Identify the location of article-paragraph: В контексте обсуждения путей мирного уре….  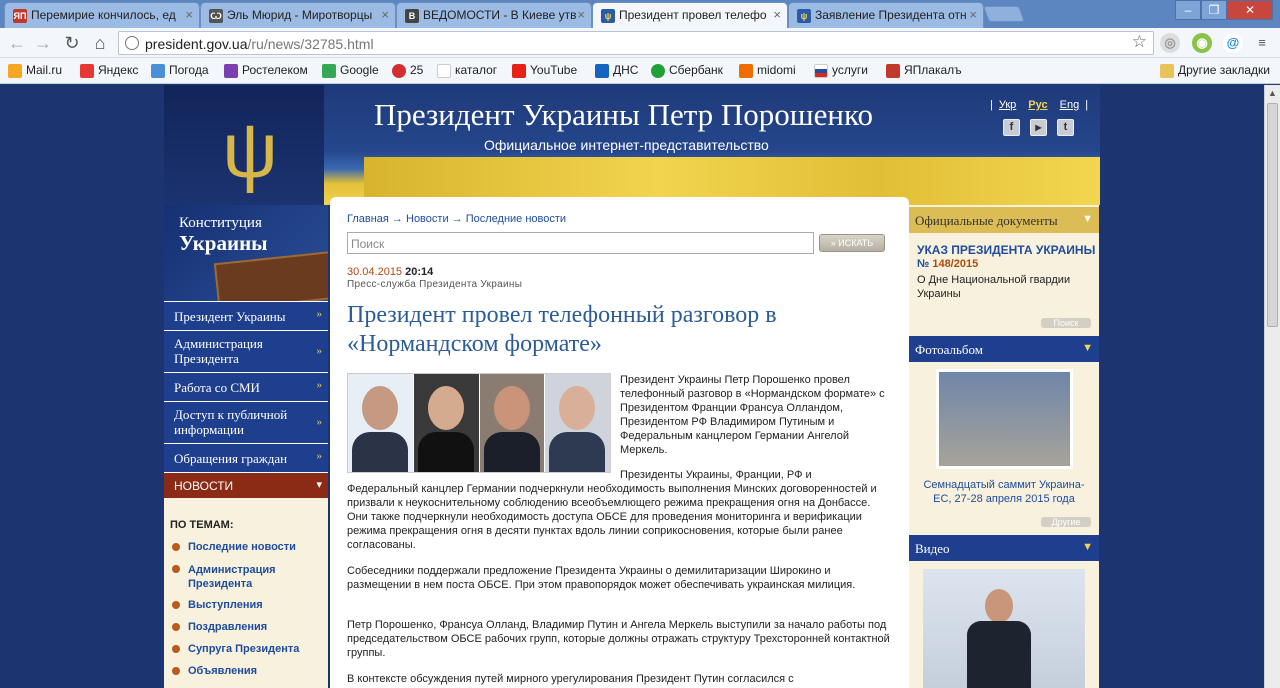
(570, 679).